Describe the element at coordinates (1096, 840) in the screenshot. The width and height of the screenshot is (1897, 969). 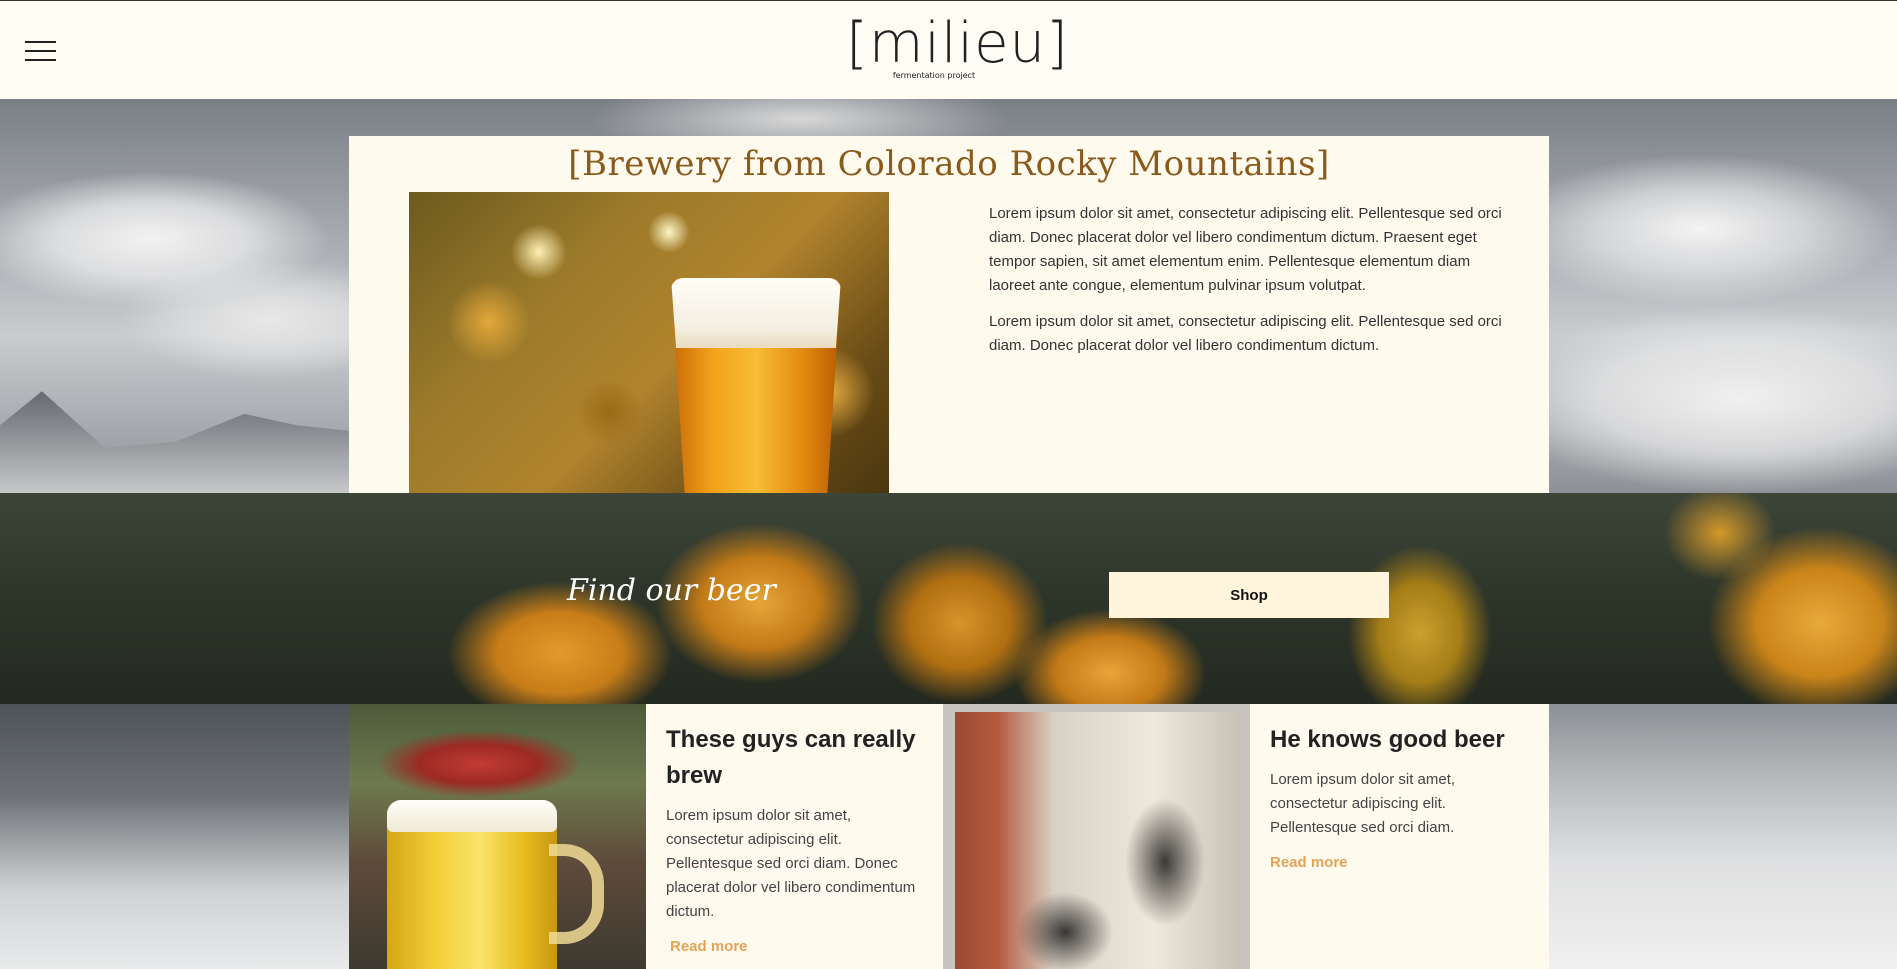
I see `brewer-photo-print` at that location.